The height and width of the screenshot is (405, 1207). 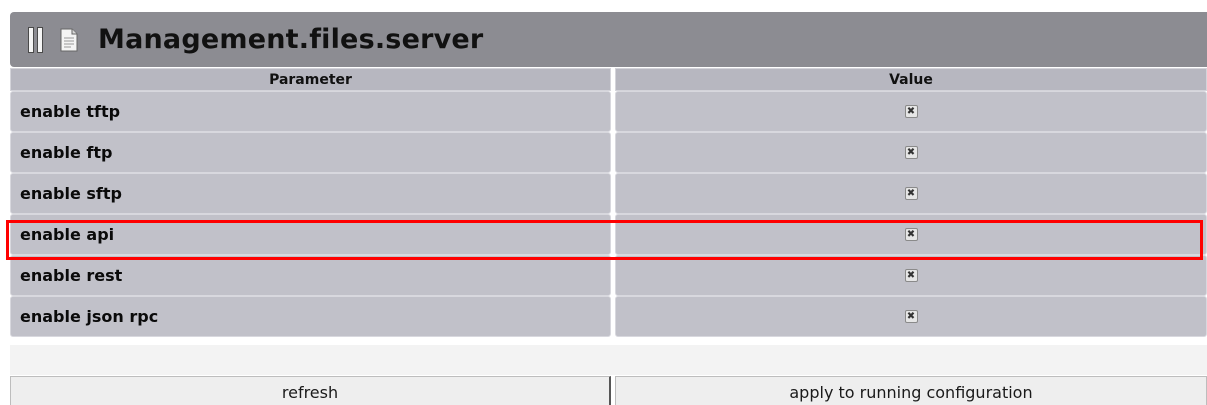 I want to click on page-title: Management.files.server, so click(x=291, y=39).